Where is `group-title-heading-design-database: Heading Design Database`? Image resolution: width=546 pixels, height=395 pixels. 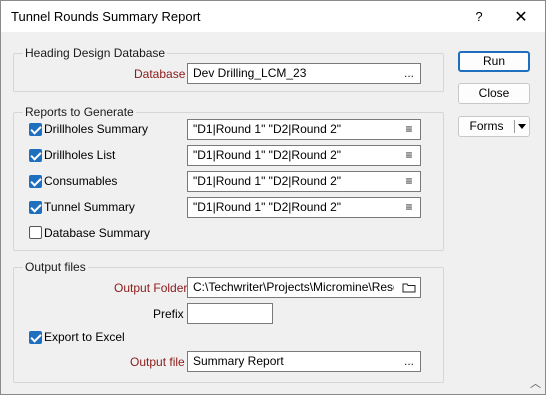 group-title-heading-design-database: Heading Design Database is located at coordinates (95, 53).